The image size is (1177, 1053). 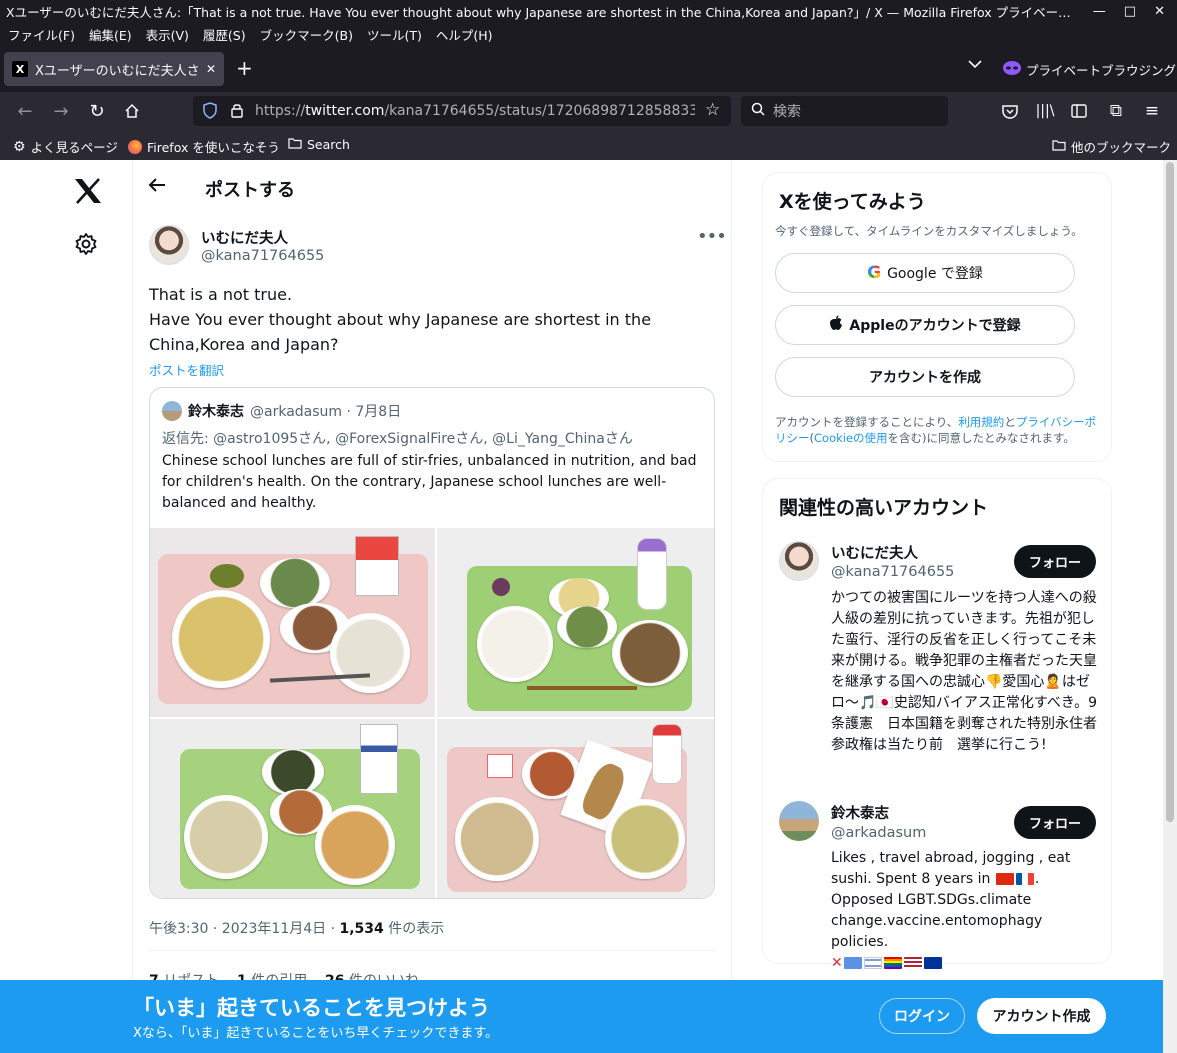 What do you see at coordinates (210, 112) in the screenshot?
I see `shield-icon` at bounding box center [210, 112].